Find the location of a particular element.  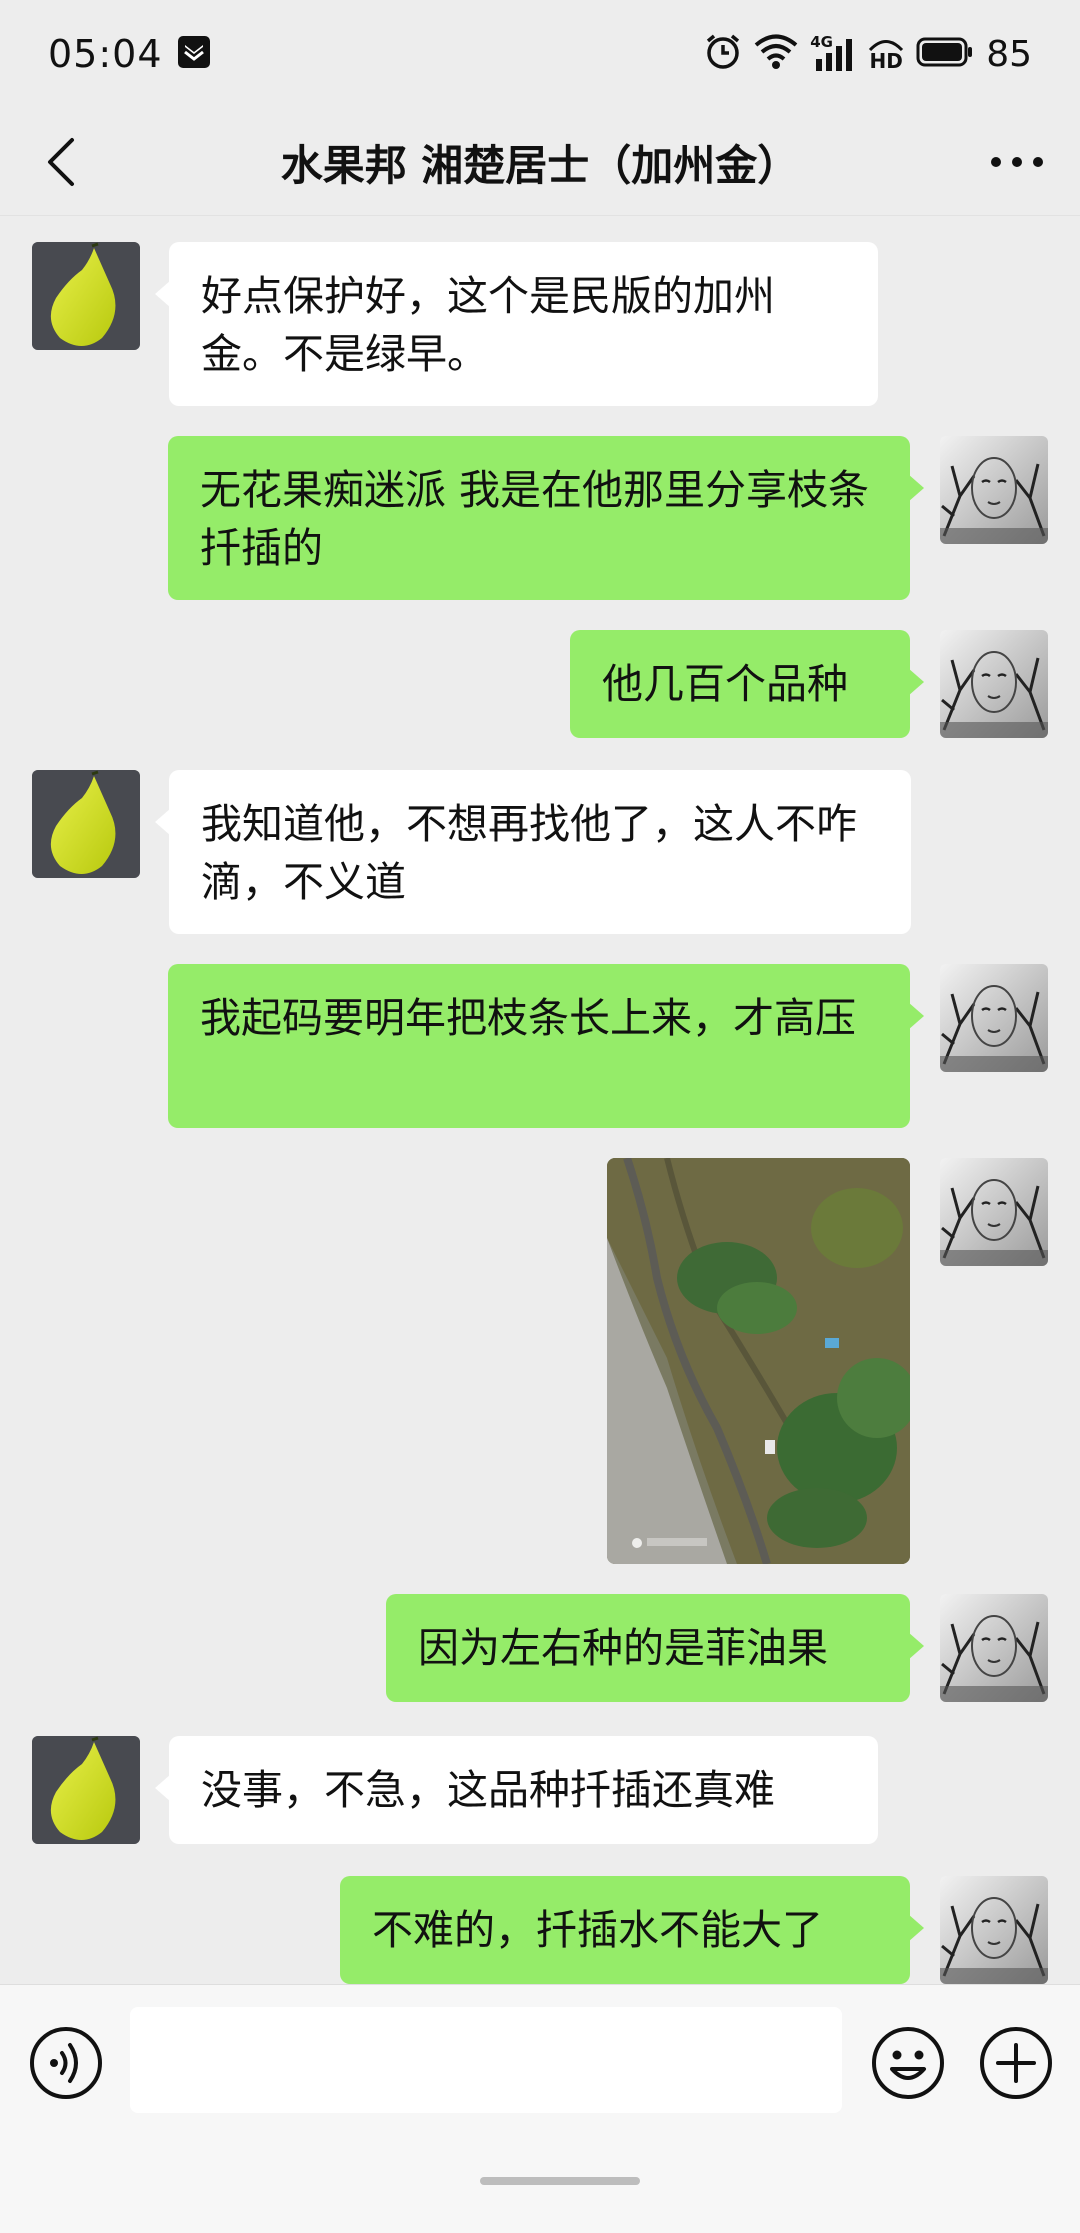

back-button is located at coordinates (62, 162).